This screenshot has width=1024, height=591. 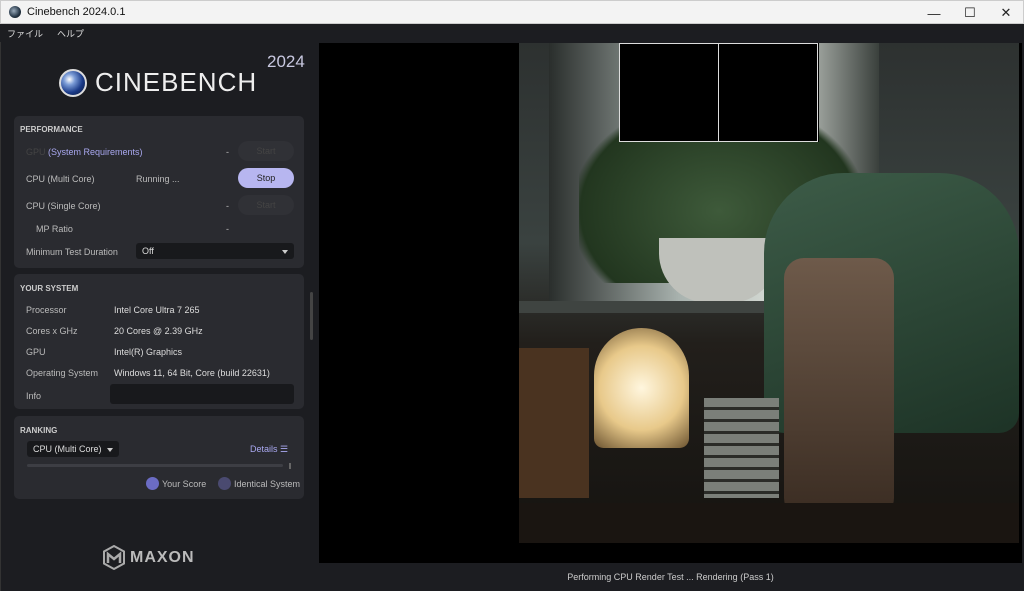 What do you see at coordinates (25, 33) in the screenshot?
I see `menu-file: ファイル` at bounding box center [25, 33].